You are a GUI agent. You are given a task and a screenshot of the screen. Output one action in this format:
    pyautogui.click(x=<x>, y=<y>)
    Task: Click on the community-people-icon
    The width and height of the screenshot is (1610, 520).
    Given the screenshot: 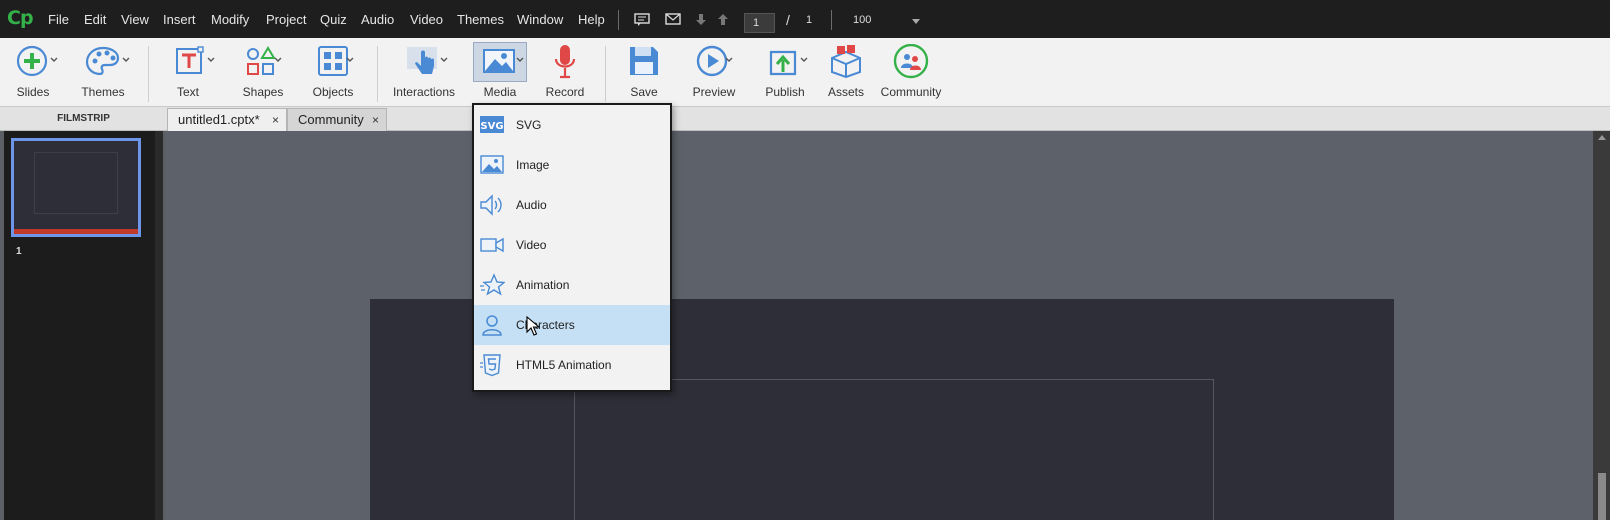 What is the action you would take?
    pyautogui.click(x=911, y=61)
    